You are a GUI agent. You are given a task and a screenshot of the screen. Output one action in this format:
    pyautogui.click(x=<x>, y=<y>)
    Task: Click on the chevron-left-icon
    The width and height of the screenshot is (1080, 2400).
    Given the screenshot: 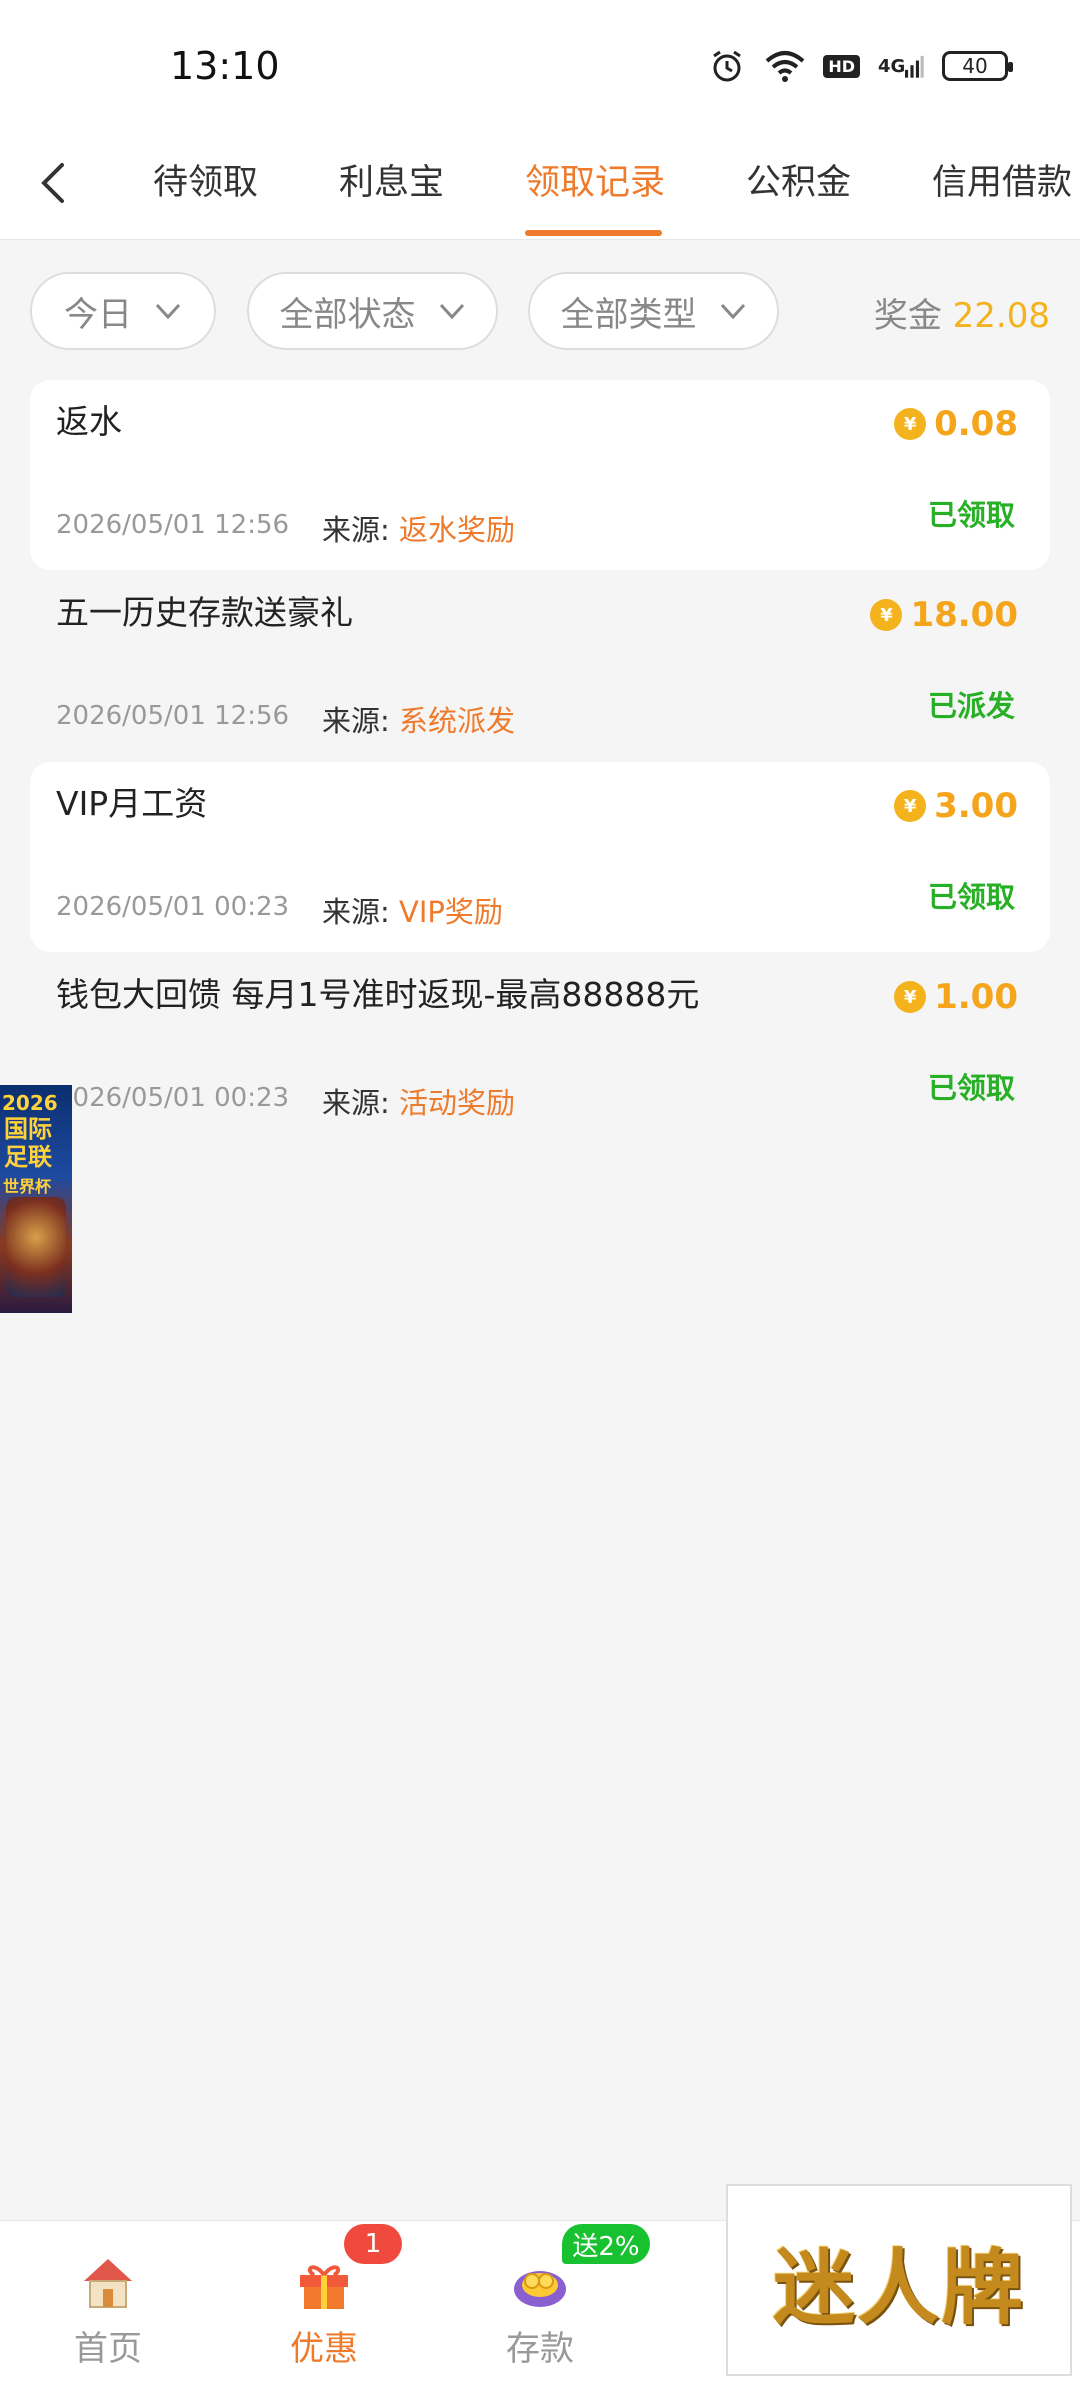 What is the action you would take?
    pyautogui.click(x=52, y=183)
    